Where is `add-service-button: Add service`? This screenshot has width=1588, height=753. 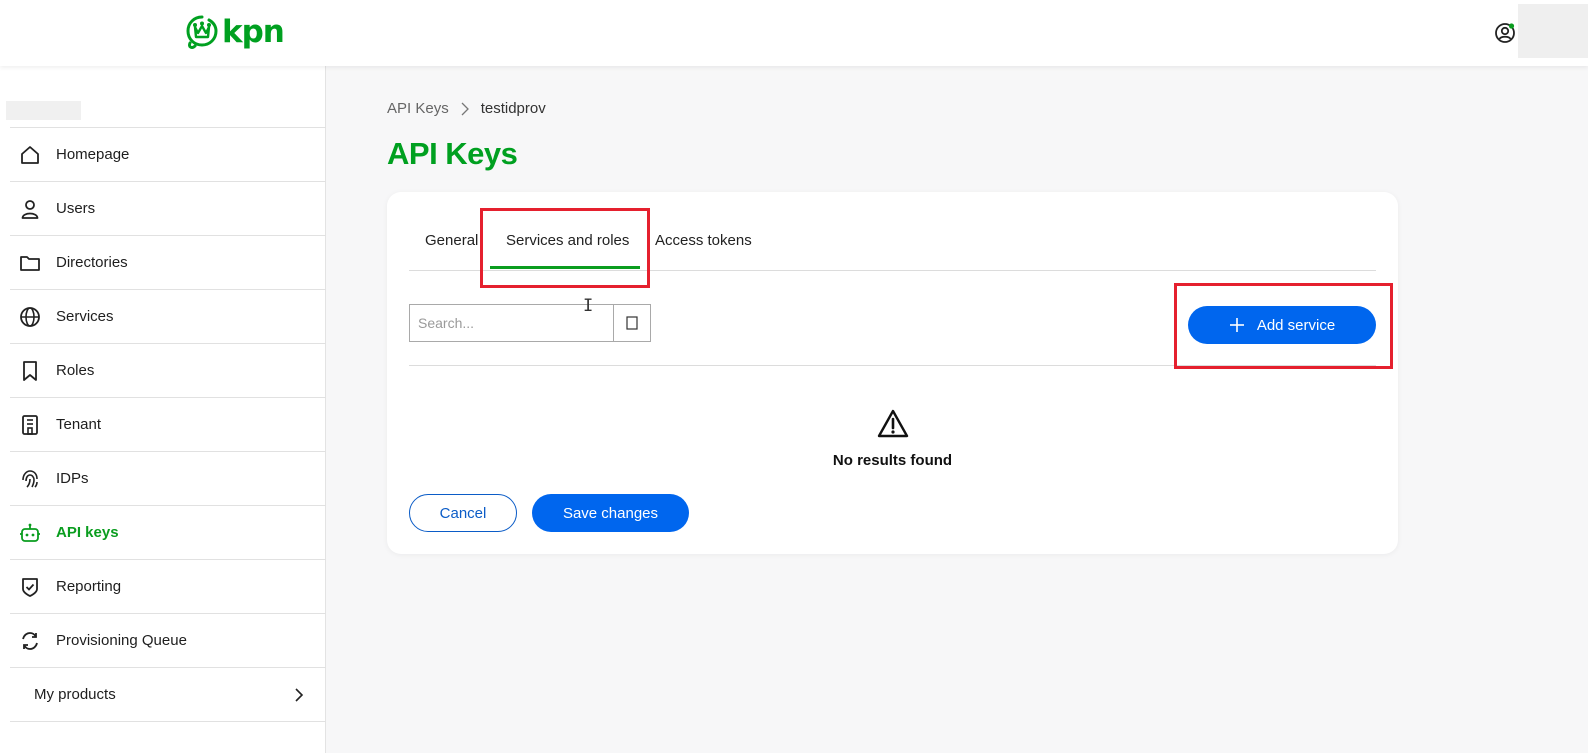
add-service-button: Add service is located at coordinates (1282, 325).